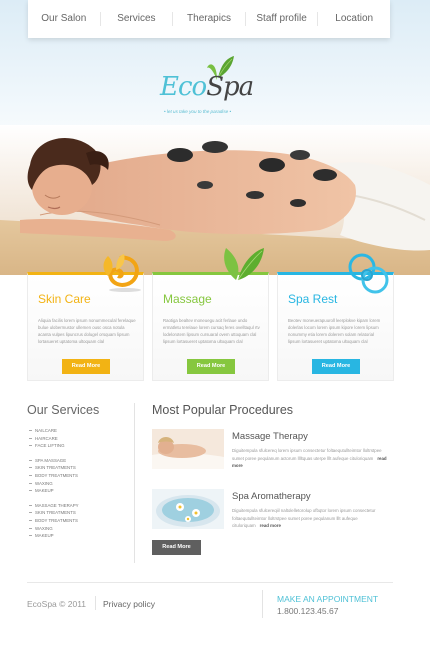 The image size is (430, 647). I want to click on nav-therapics: Therapics, so click(209, 19).